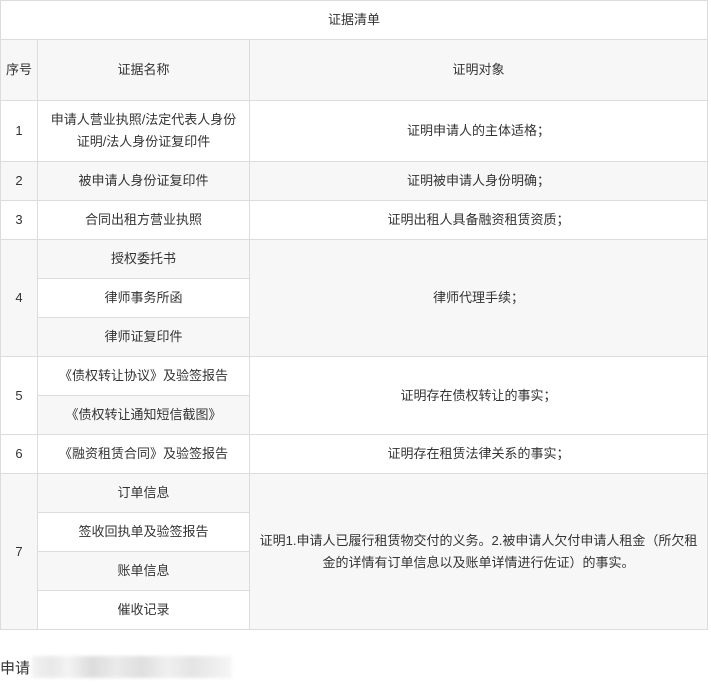  I want to click on purpose-cell: 律师代理手续；, so click(478, 298).